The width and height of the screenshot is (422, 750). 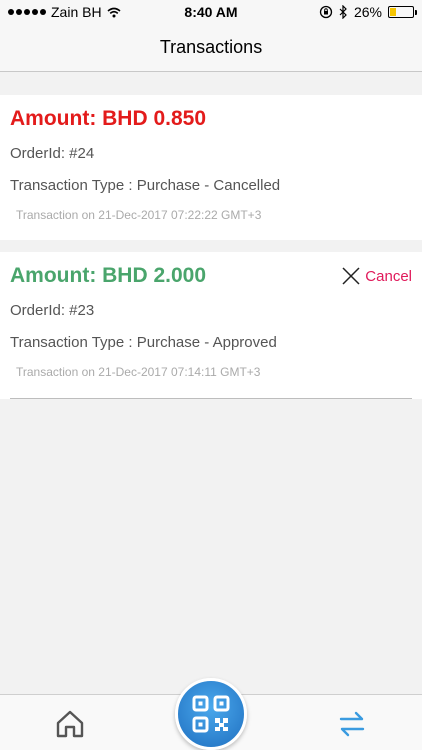 I want to click on transaction-order-id: OrderId: #24, so click(x=52, y=153).